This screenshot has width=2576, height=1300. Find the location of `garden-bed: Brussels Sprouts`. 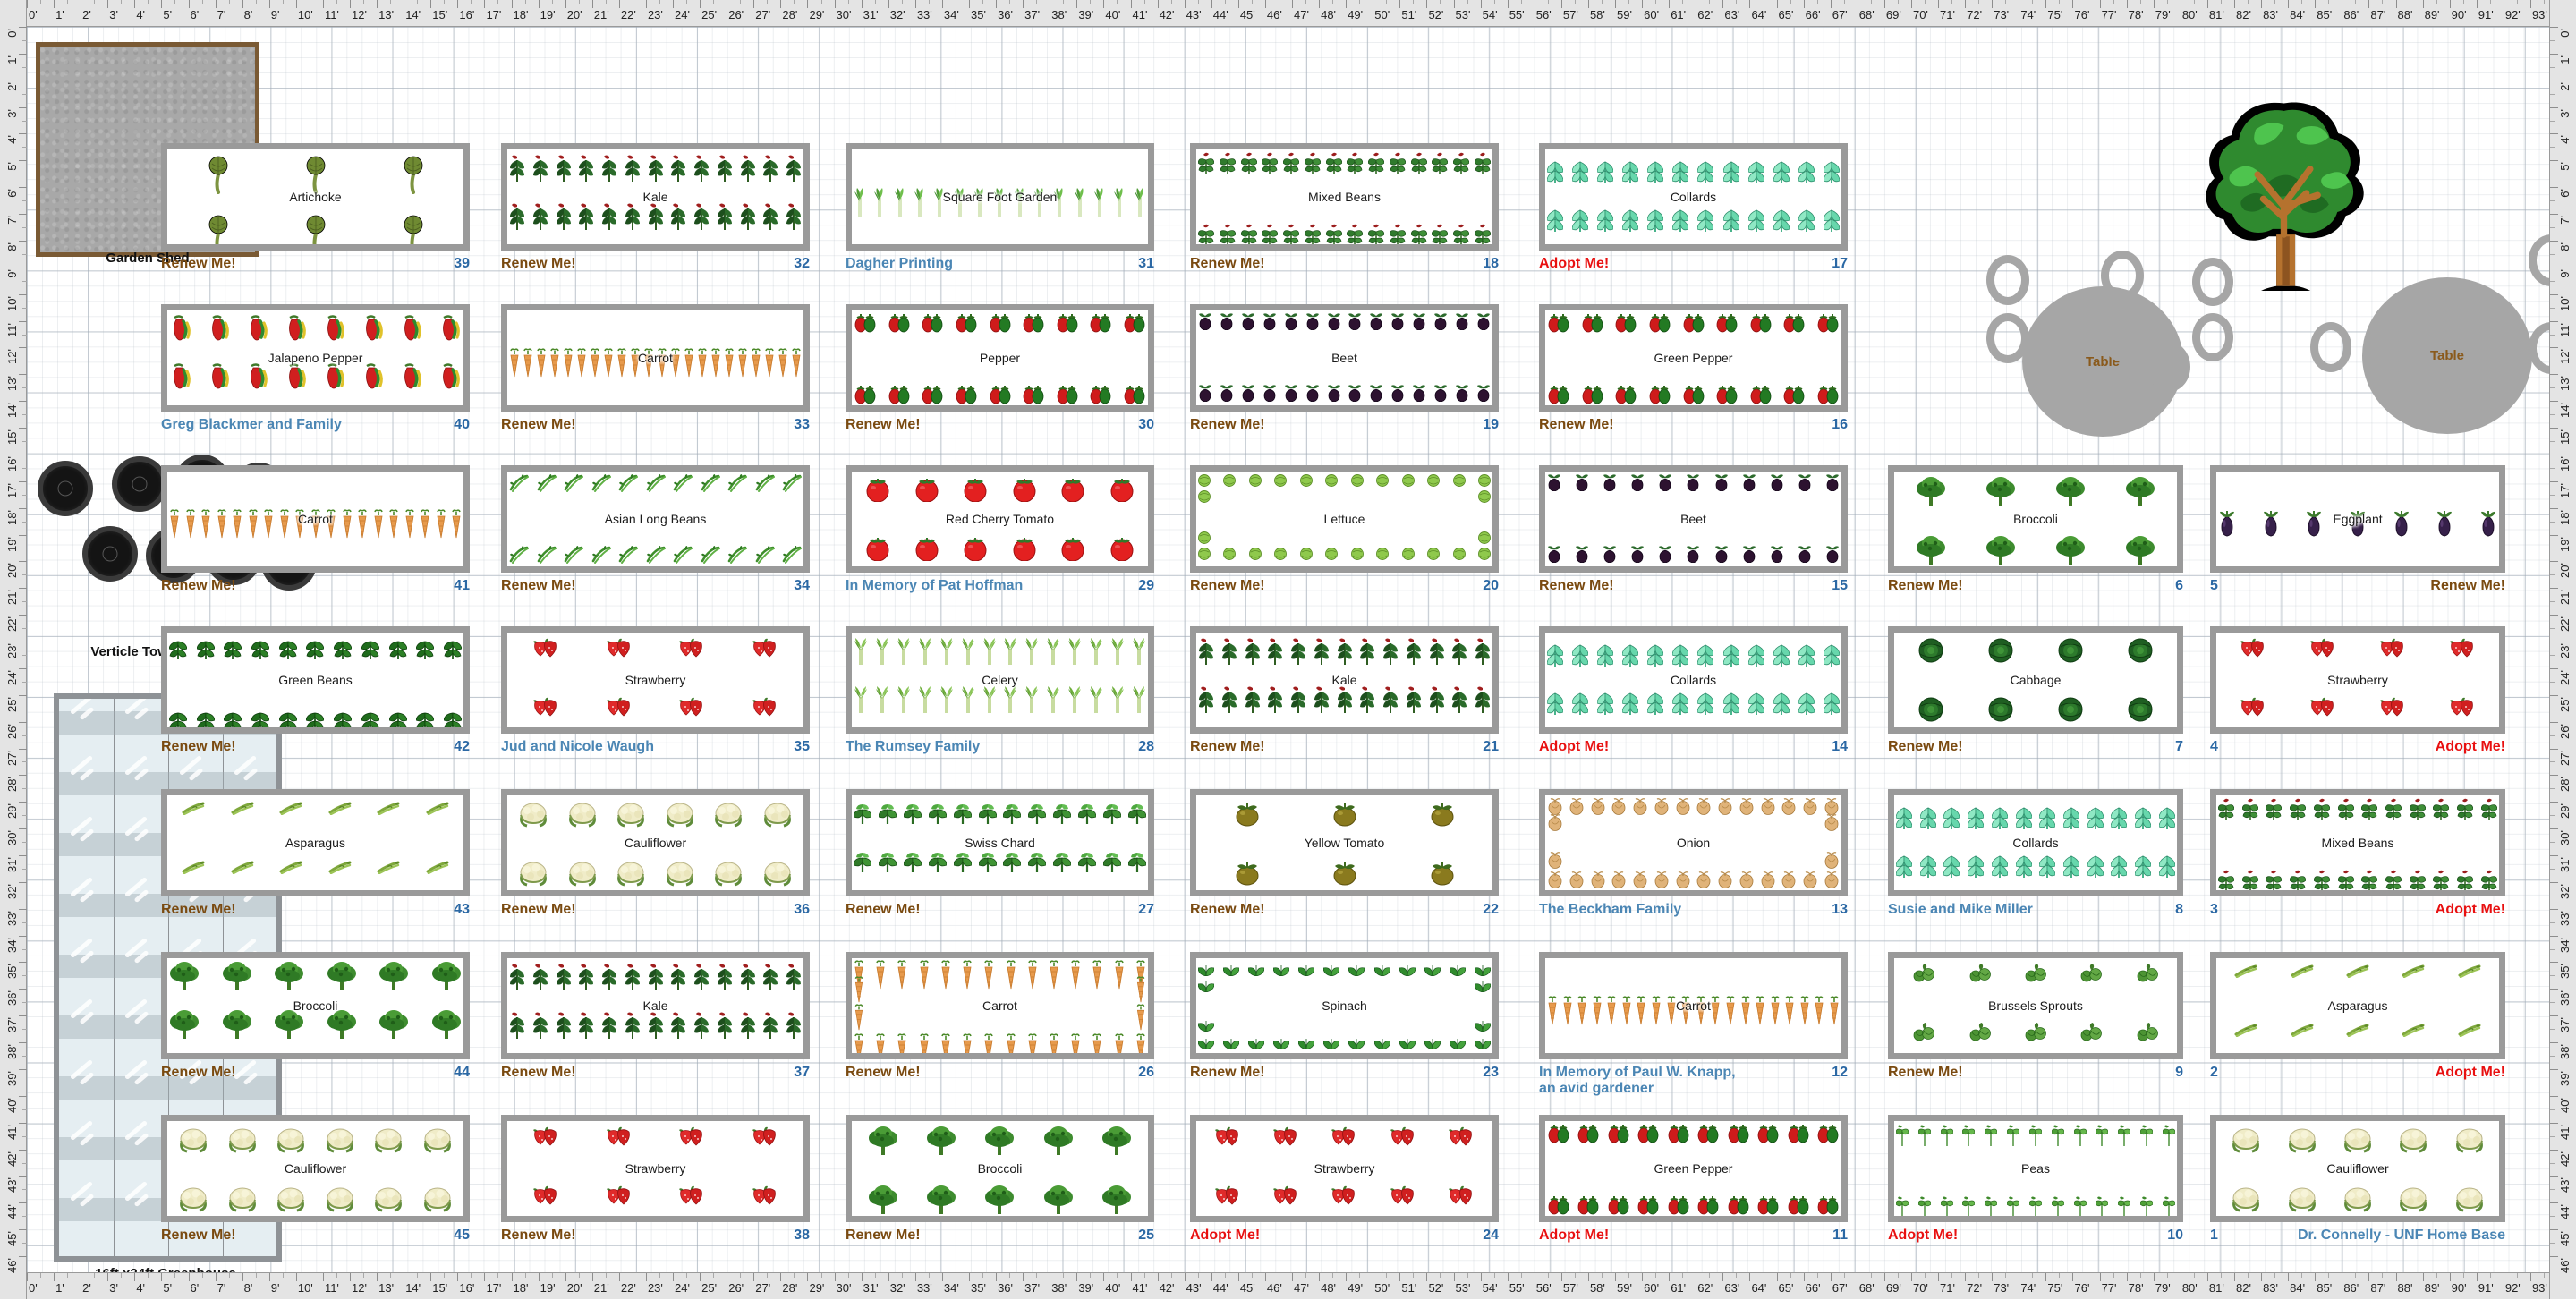

garden-bed: Brussels Sprouts is located at coordinates (2036, 1006).